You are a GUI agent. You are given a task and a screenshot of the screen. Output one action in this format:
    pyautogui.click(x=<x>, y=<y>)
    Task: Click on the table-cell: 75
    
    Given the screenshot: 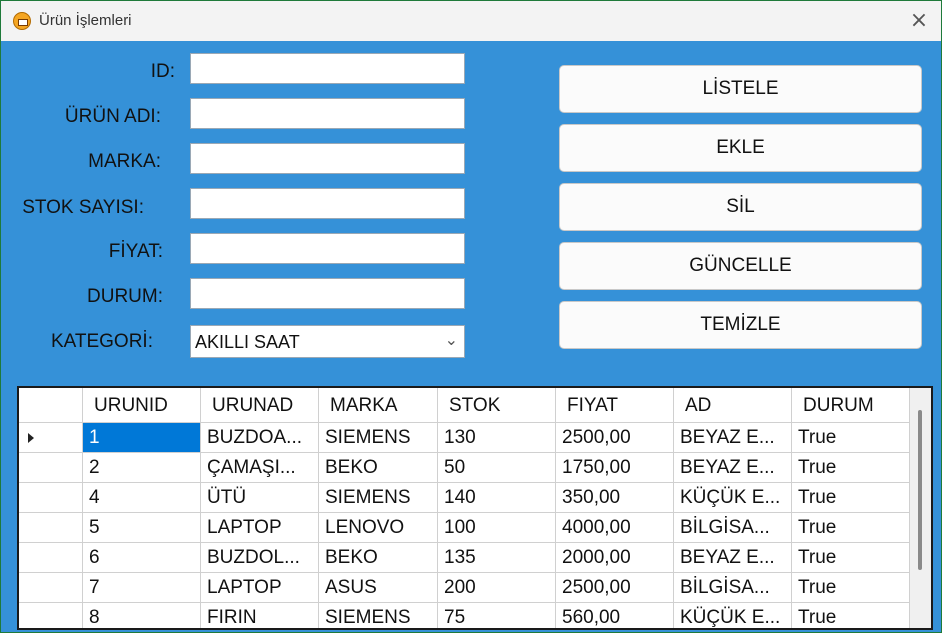 What is the action you would take?
    pyautogui.click(x=497, y=615)
    